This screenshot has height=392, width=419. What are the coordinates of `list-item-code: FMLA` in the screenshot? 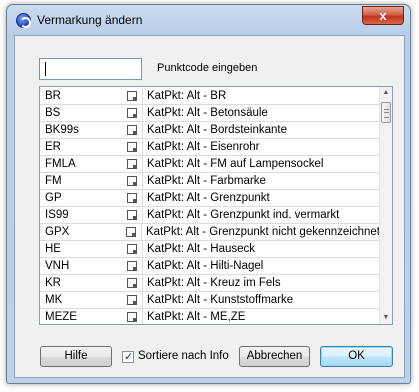 It's located at (60, 163).